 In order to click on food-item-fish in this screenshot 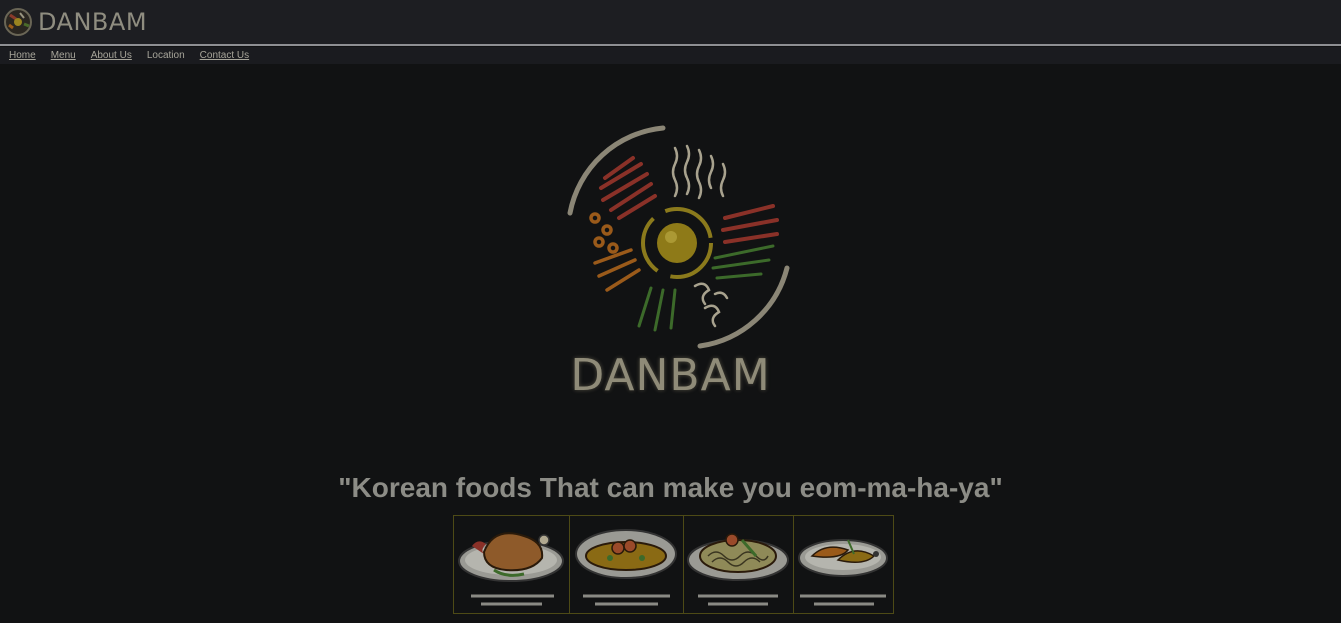, I will do `click(843, 564)`.